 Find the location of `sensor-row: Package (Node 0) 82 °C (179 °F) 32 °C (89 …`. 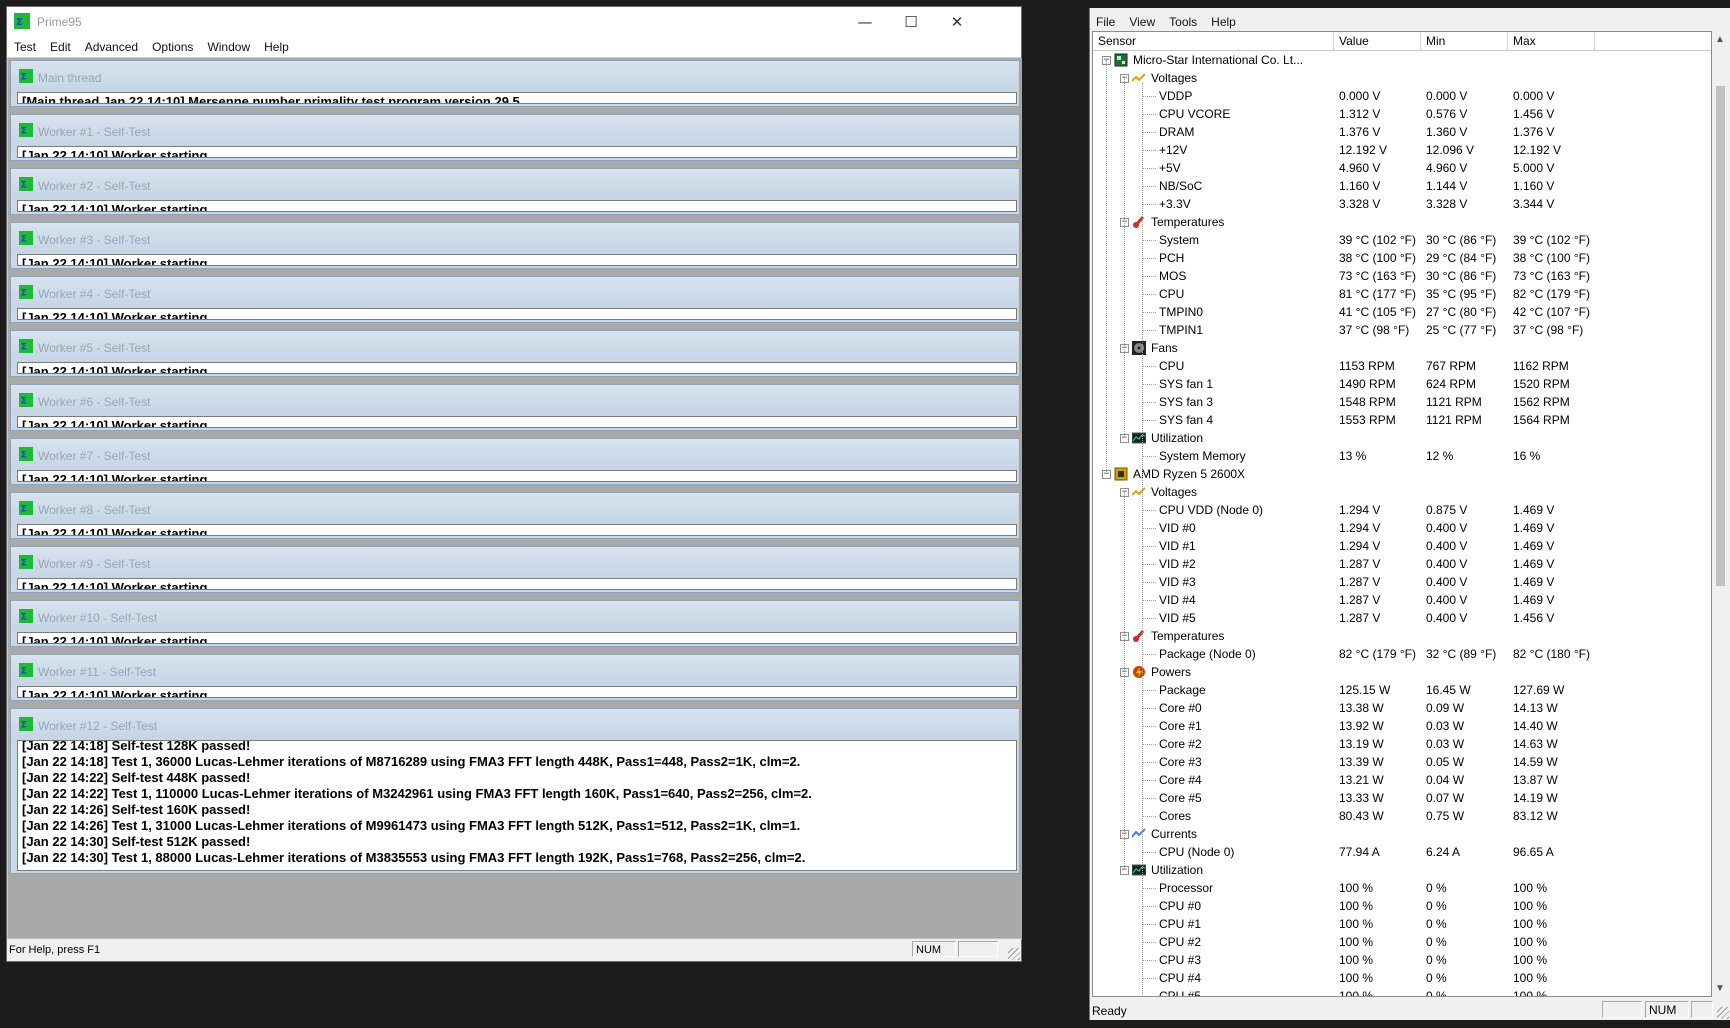

sensor-row: Package (Node 0) 82 °C (179 °F) 32 °C (89 … is located at coordinates (1402, 654).